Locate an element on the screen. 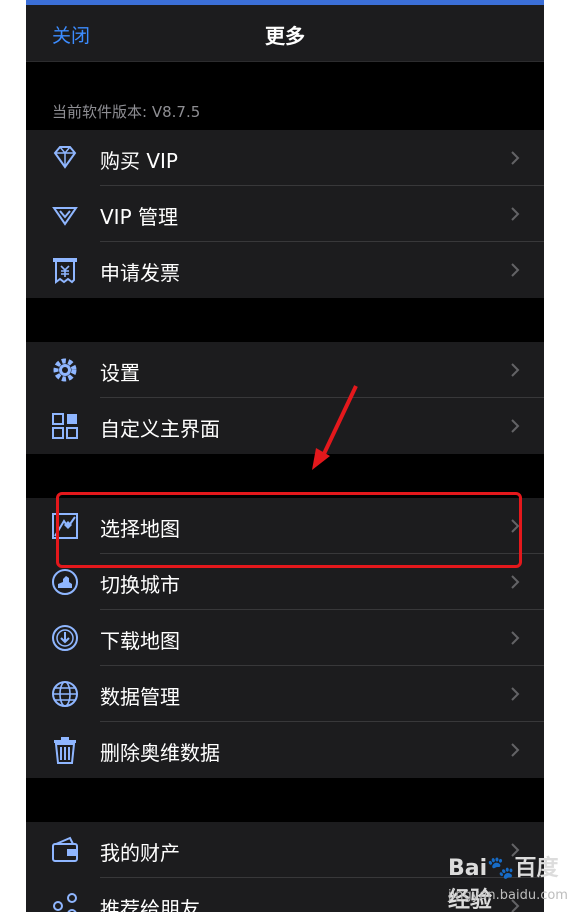  city-icon is located at coordinates (65, 582).